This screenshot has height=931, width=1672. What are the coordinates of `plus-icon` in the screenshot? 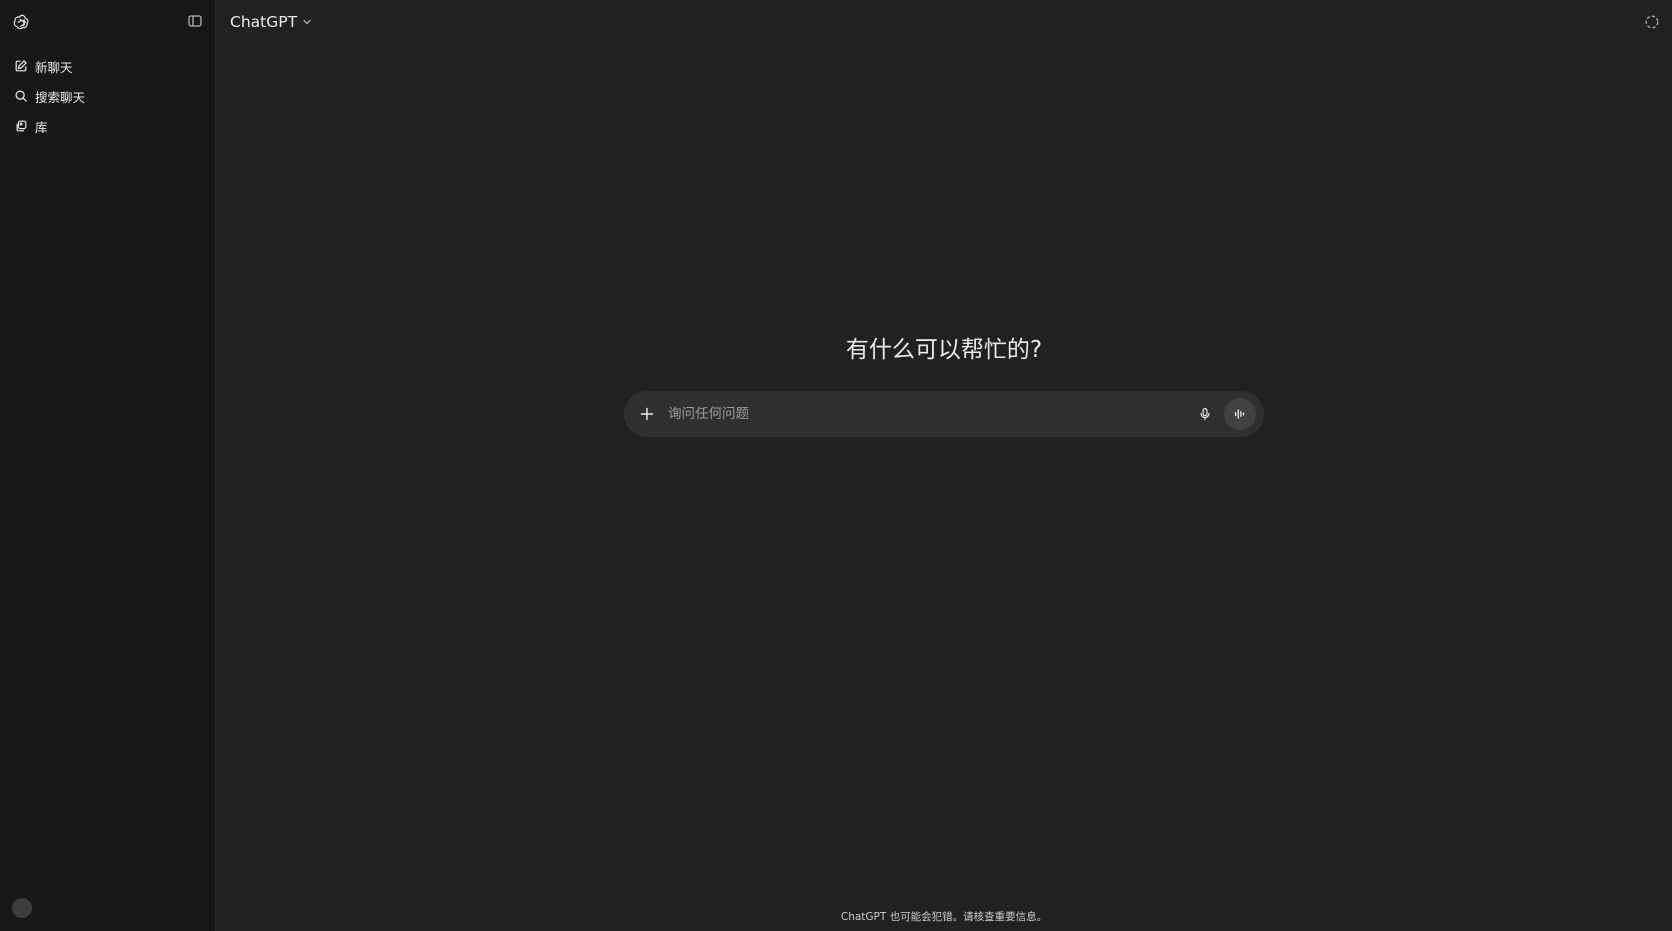 It's located at (647, 414).